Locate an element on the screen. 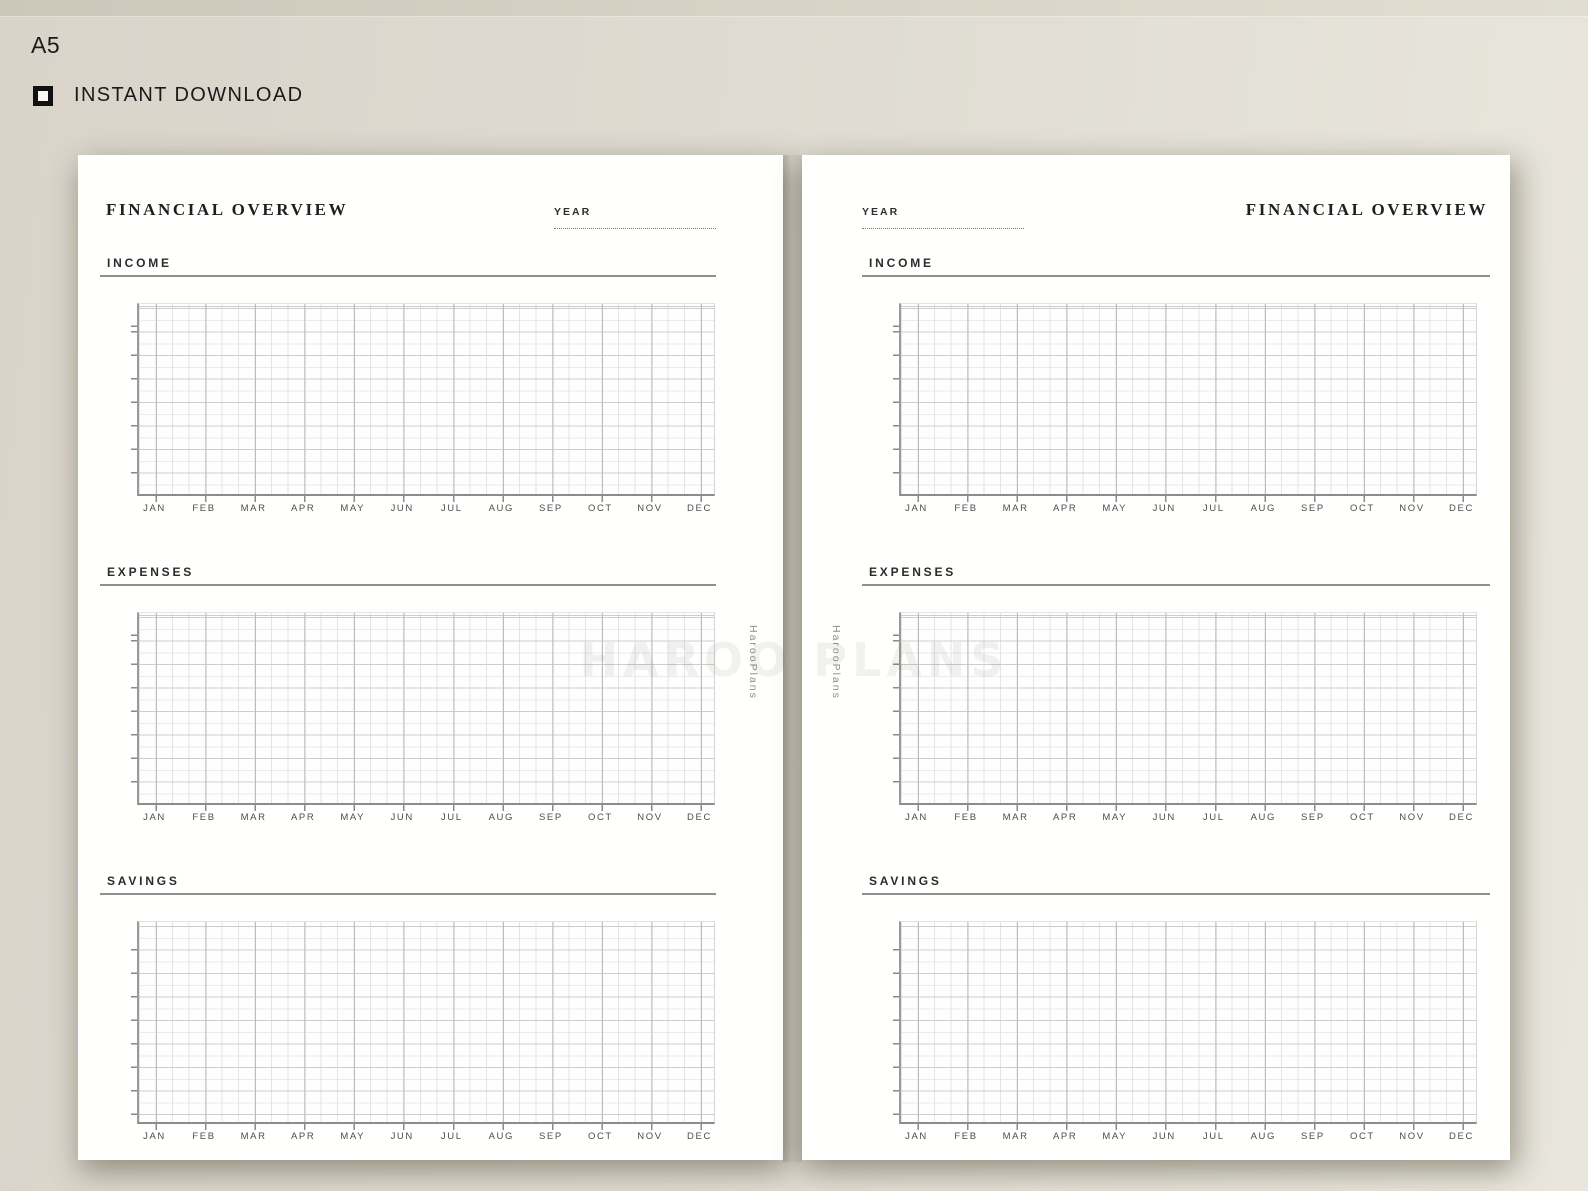 Image resolution: width=1588 pixels, height=1191 pixels. income-month-axis: JAN FEB MAR APR MAY JUN JUL AUG SEP OCT NOV DEC is located at coordinates (1188, 510).